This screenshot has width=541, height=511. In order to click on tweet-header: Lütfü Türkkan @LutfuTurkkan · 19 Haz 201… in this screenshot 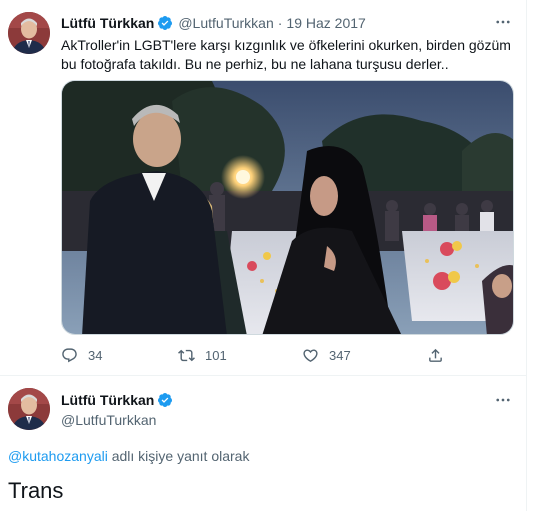, I will do `click(213, 23)`.